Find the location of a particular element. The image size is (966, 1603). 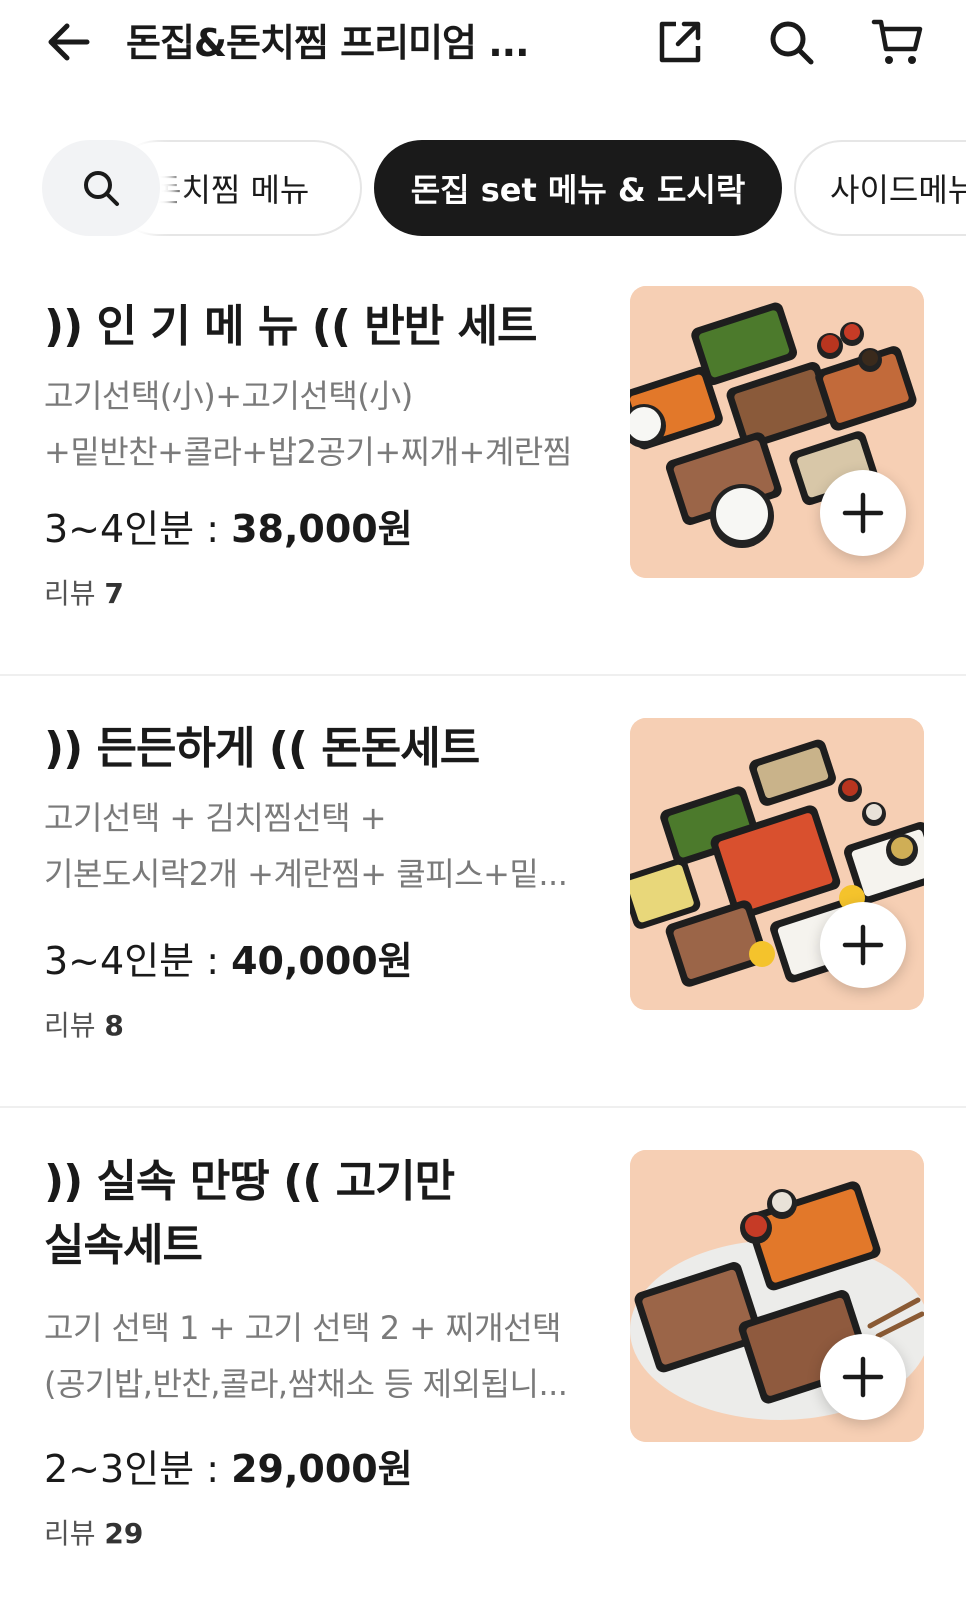

tab-category-3: 사이드메뉴 is located at coordinates (880, 188).